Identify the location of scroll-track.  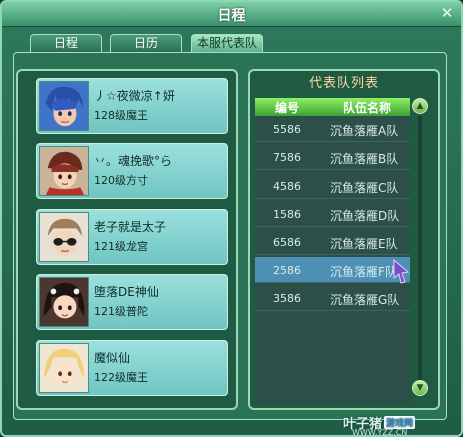
(420, 248).